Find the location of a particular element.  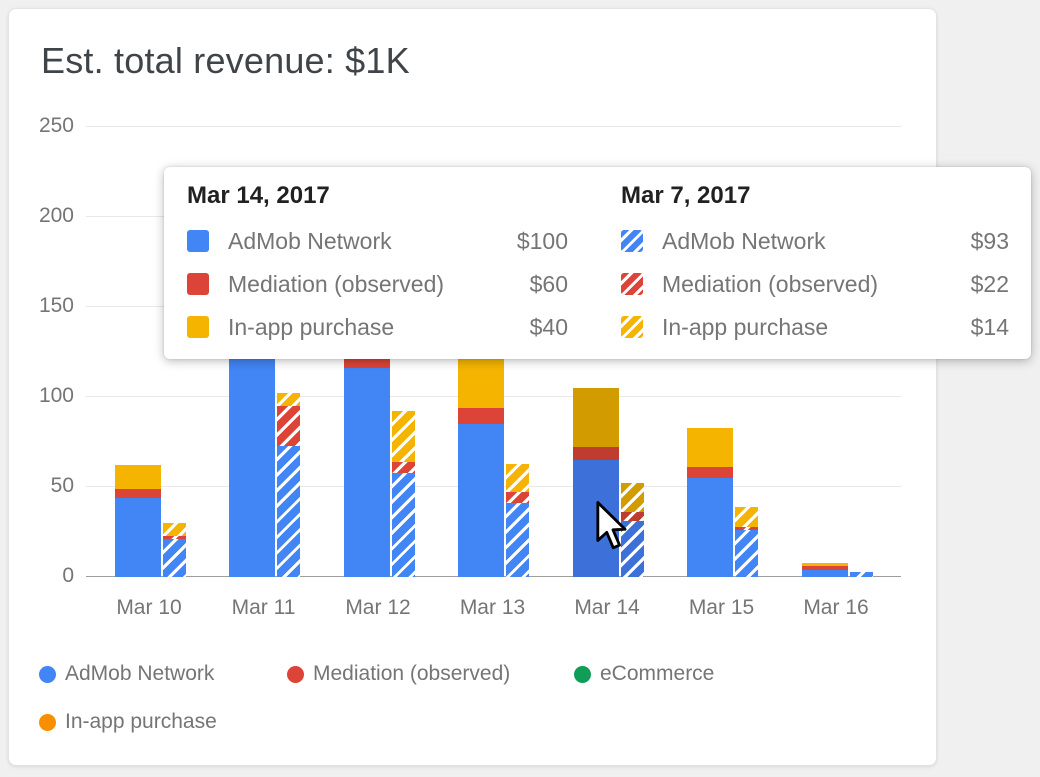

tooltip-series-value: $14 is located at coordinates (989, 326).